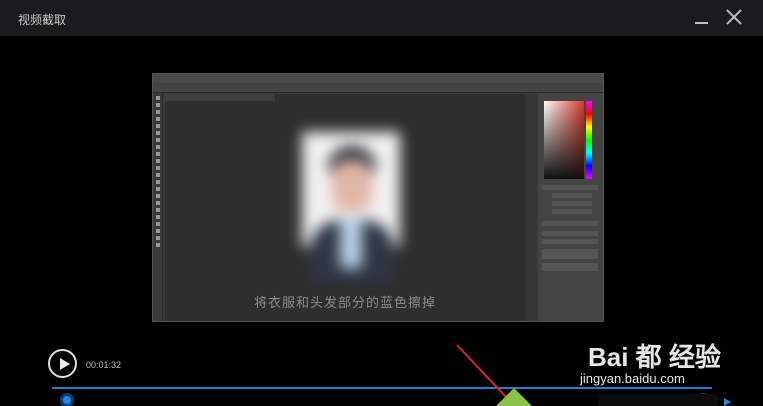  What do you see at coordinates (727, 402) in the screenshot?
I see `forward-arrow-icon` at bounding box center [727, 402].